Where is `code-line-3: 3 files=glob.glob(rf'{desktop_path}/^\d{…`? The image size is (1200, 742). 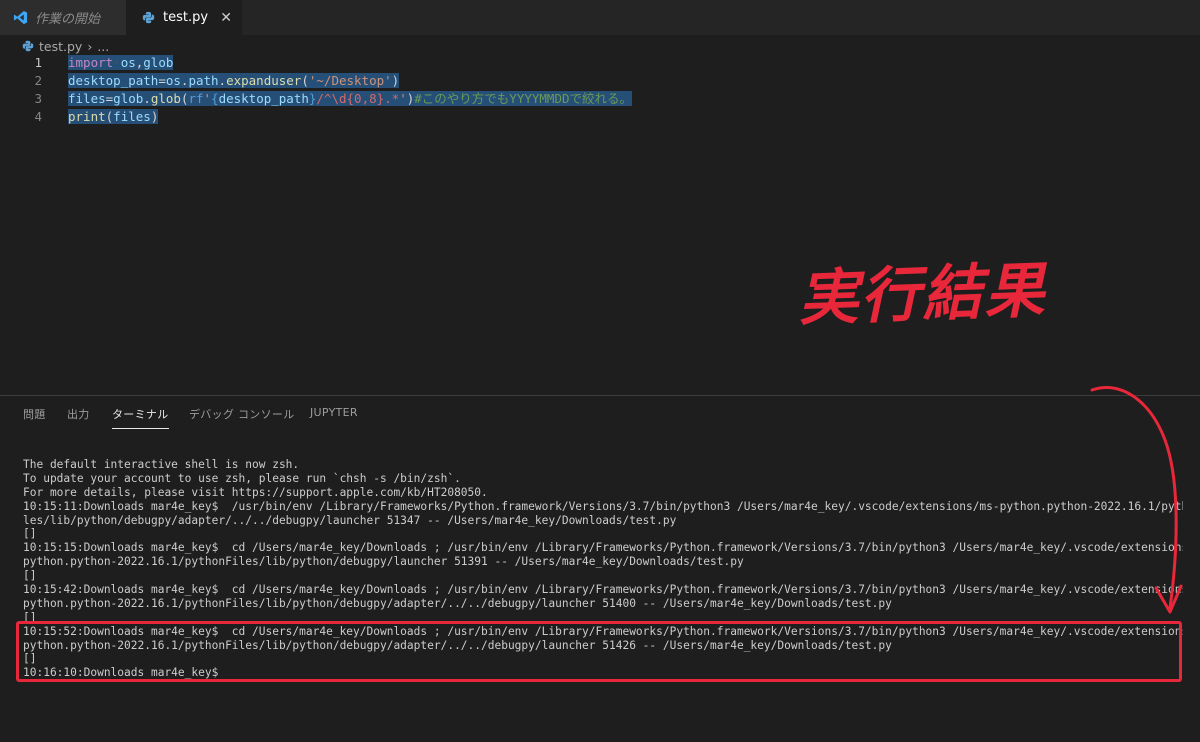 code-line-3: 3 files=glob.glob(rf'{desktop_path}/^\d{… is located at coordinates (600, 99).